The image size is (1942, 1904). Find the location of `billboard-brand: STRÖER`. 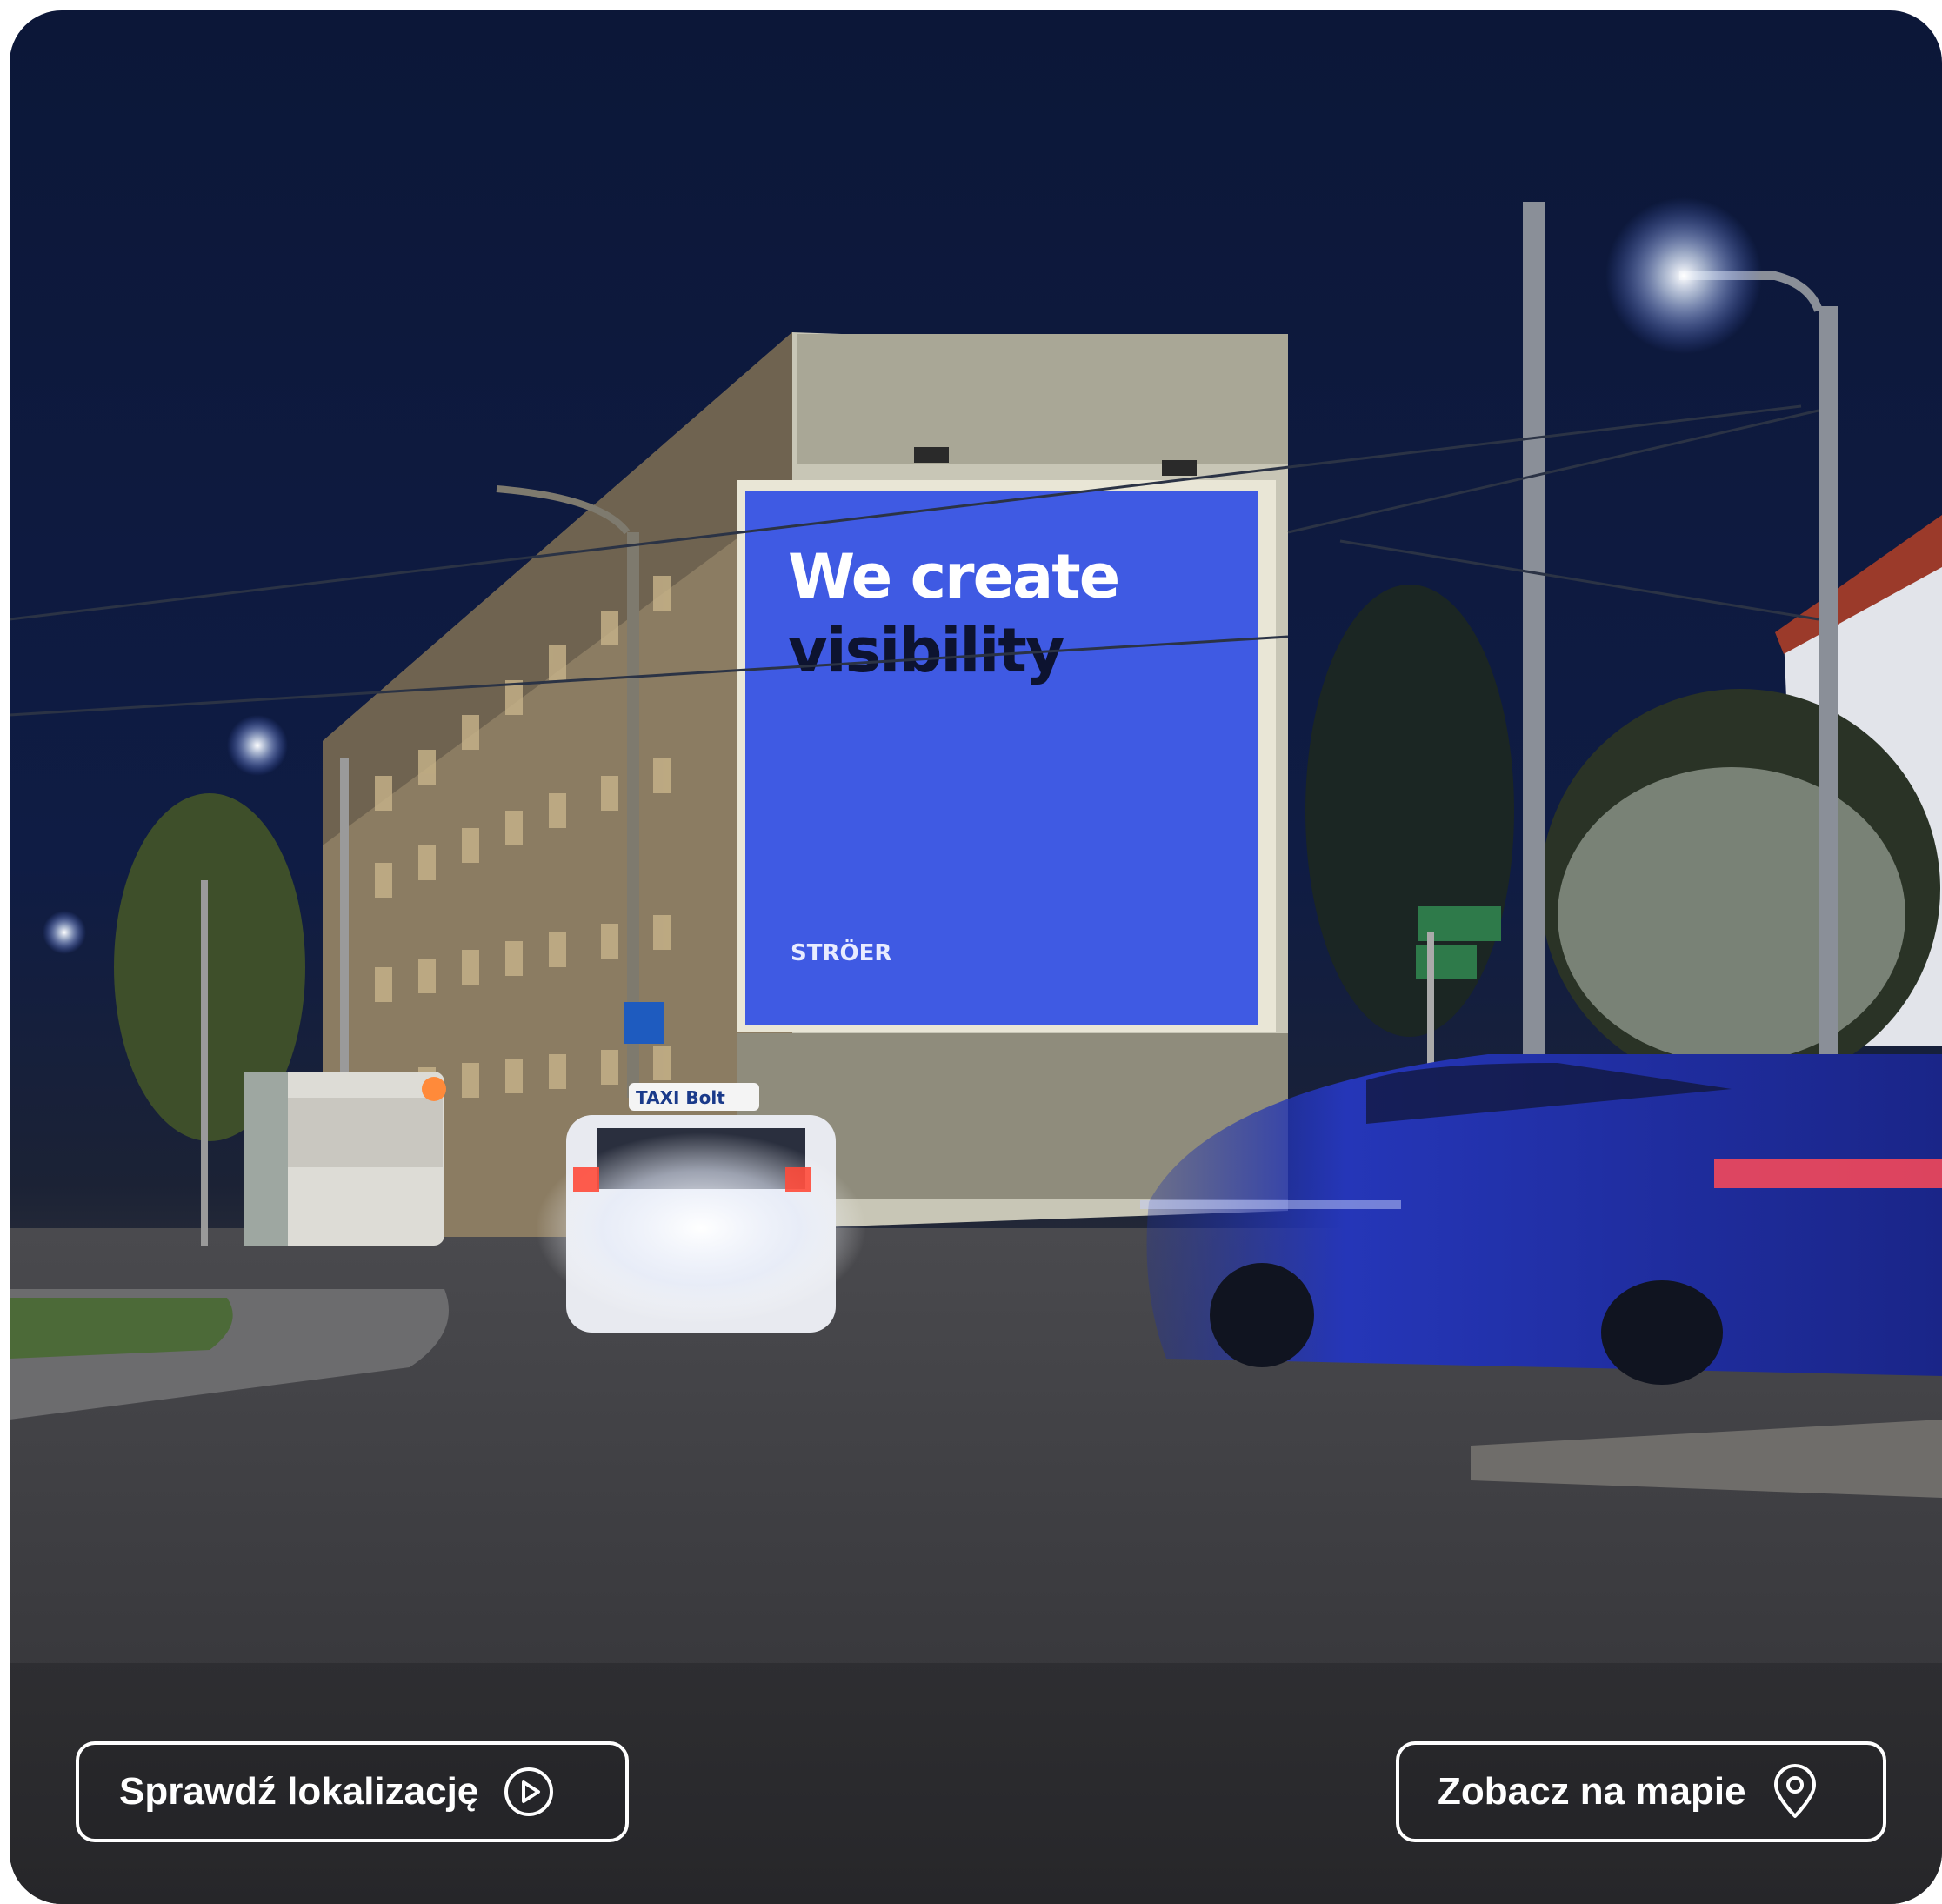

billboard-brand: STRÖER is located at coordinates (841, 952).